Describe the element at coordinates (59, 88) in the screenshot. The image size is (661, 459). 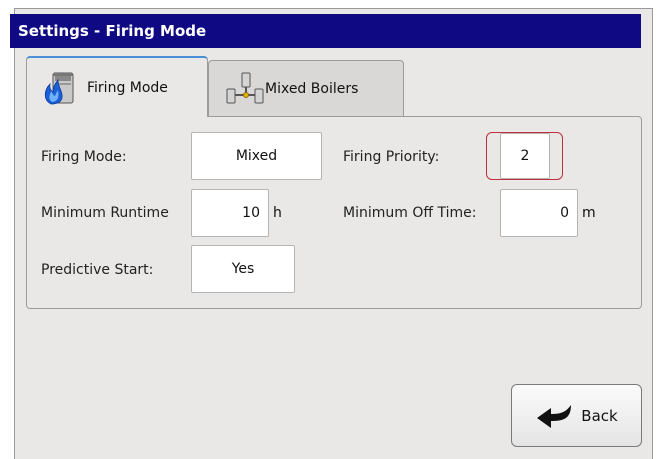
I see `boiler-flame-icon` at that location.